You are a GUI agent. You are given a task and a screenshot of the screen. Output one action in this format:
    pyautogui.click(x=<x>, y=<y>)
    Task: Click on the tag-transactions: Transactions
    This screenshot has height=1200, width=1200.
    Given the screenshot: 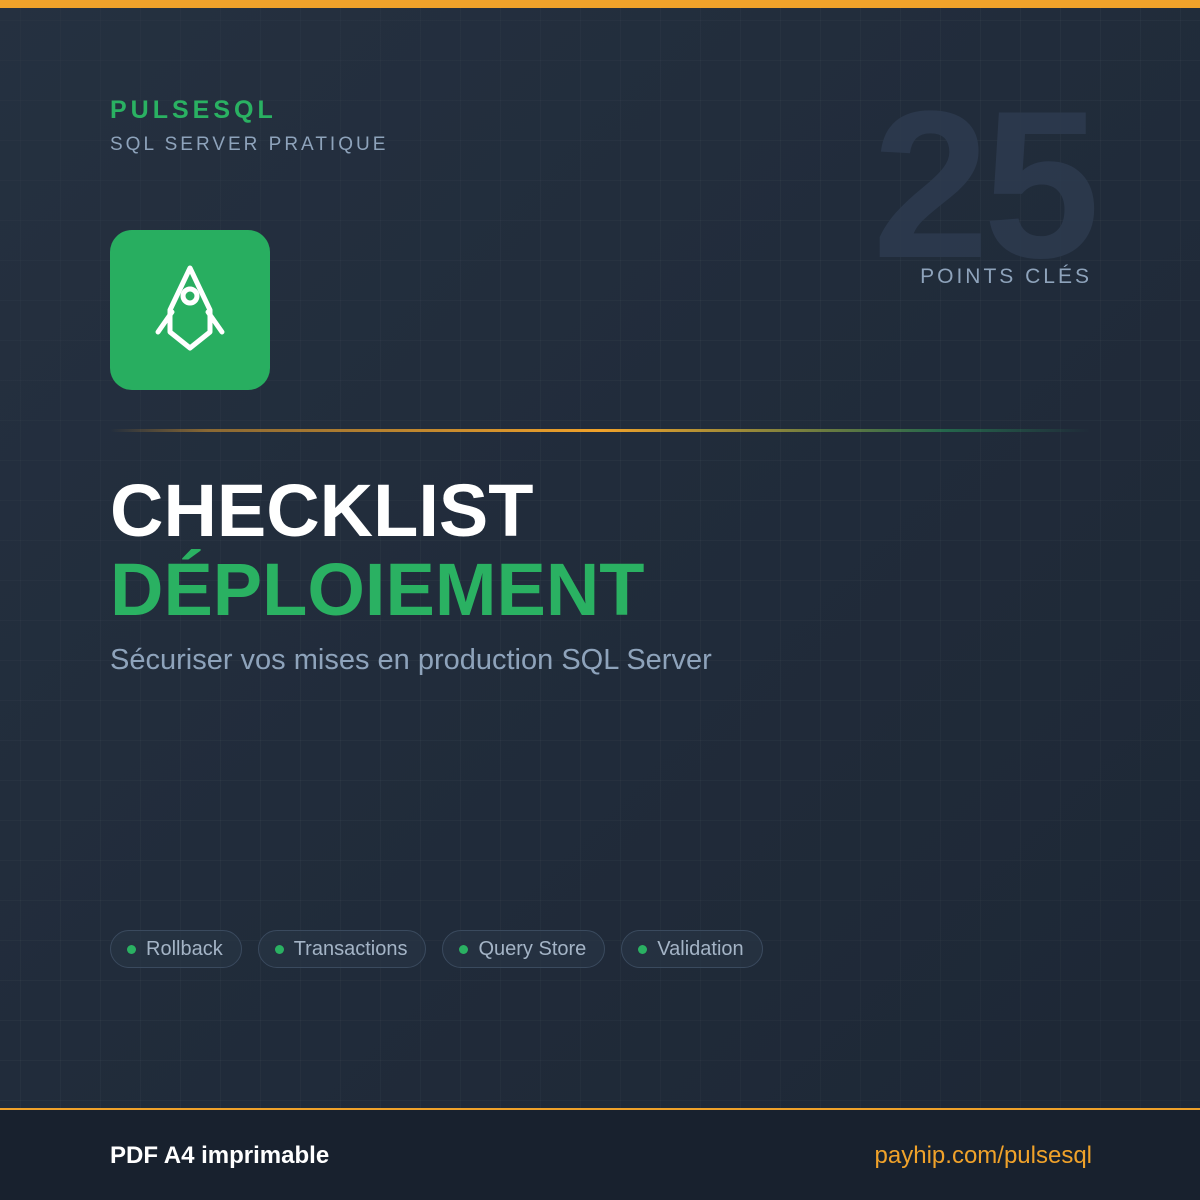 What is the action you would take?
    pyautogui.click(x=342, y=949)
    